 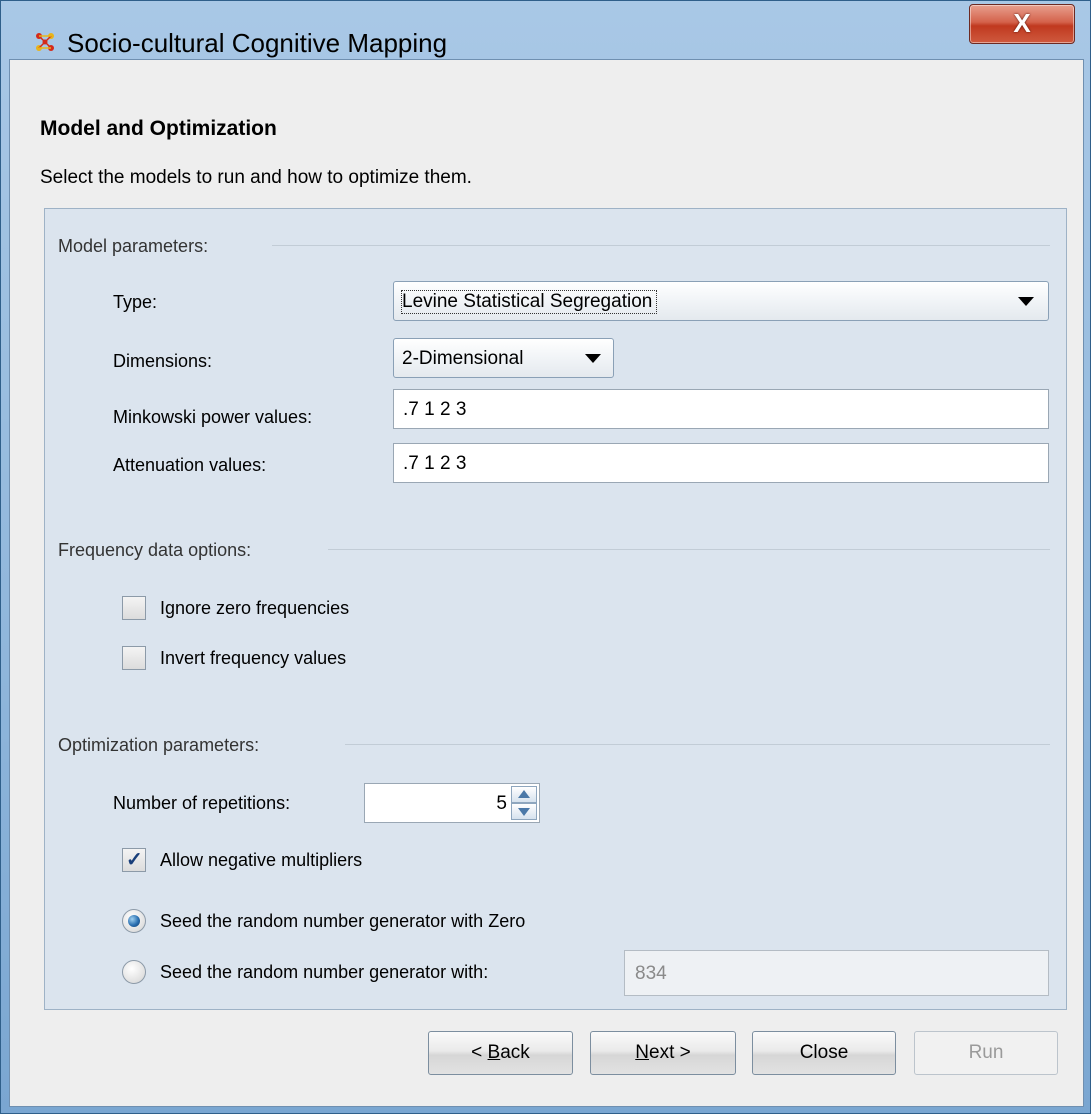 What do you see at coordinates (463, 358) in the screenshot?
I see `dimensions-select-value: 2-Dimensional` at bounding box center [463, 358].